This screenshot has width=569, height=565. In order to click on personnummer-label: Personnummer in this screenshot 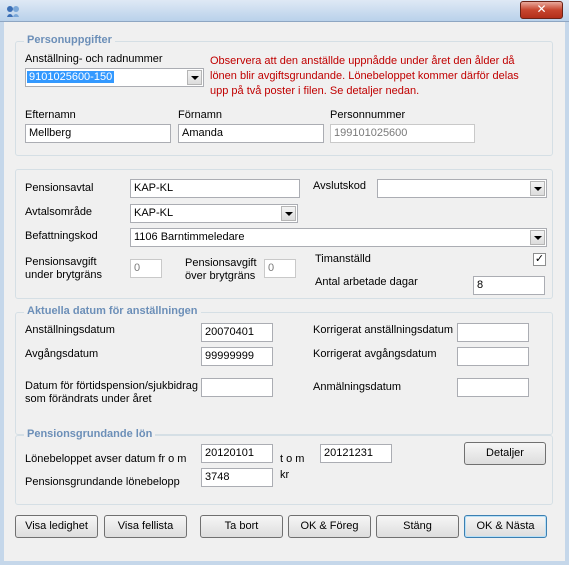, I will do `click(368, 115)`.